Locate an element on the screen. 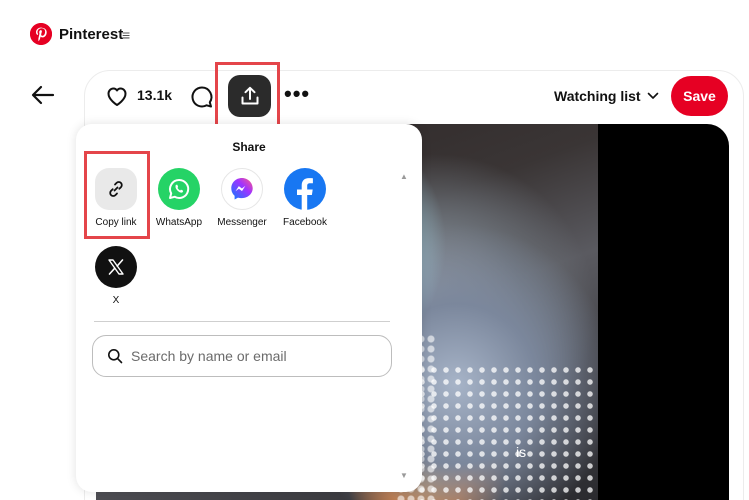 Image resolution: width=749 pixels, height=500 pixels. video-dot-pattern is located at coordinates (506, 432).